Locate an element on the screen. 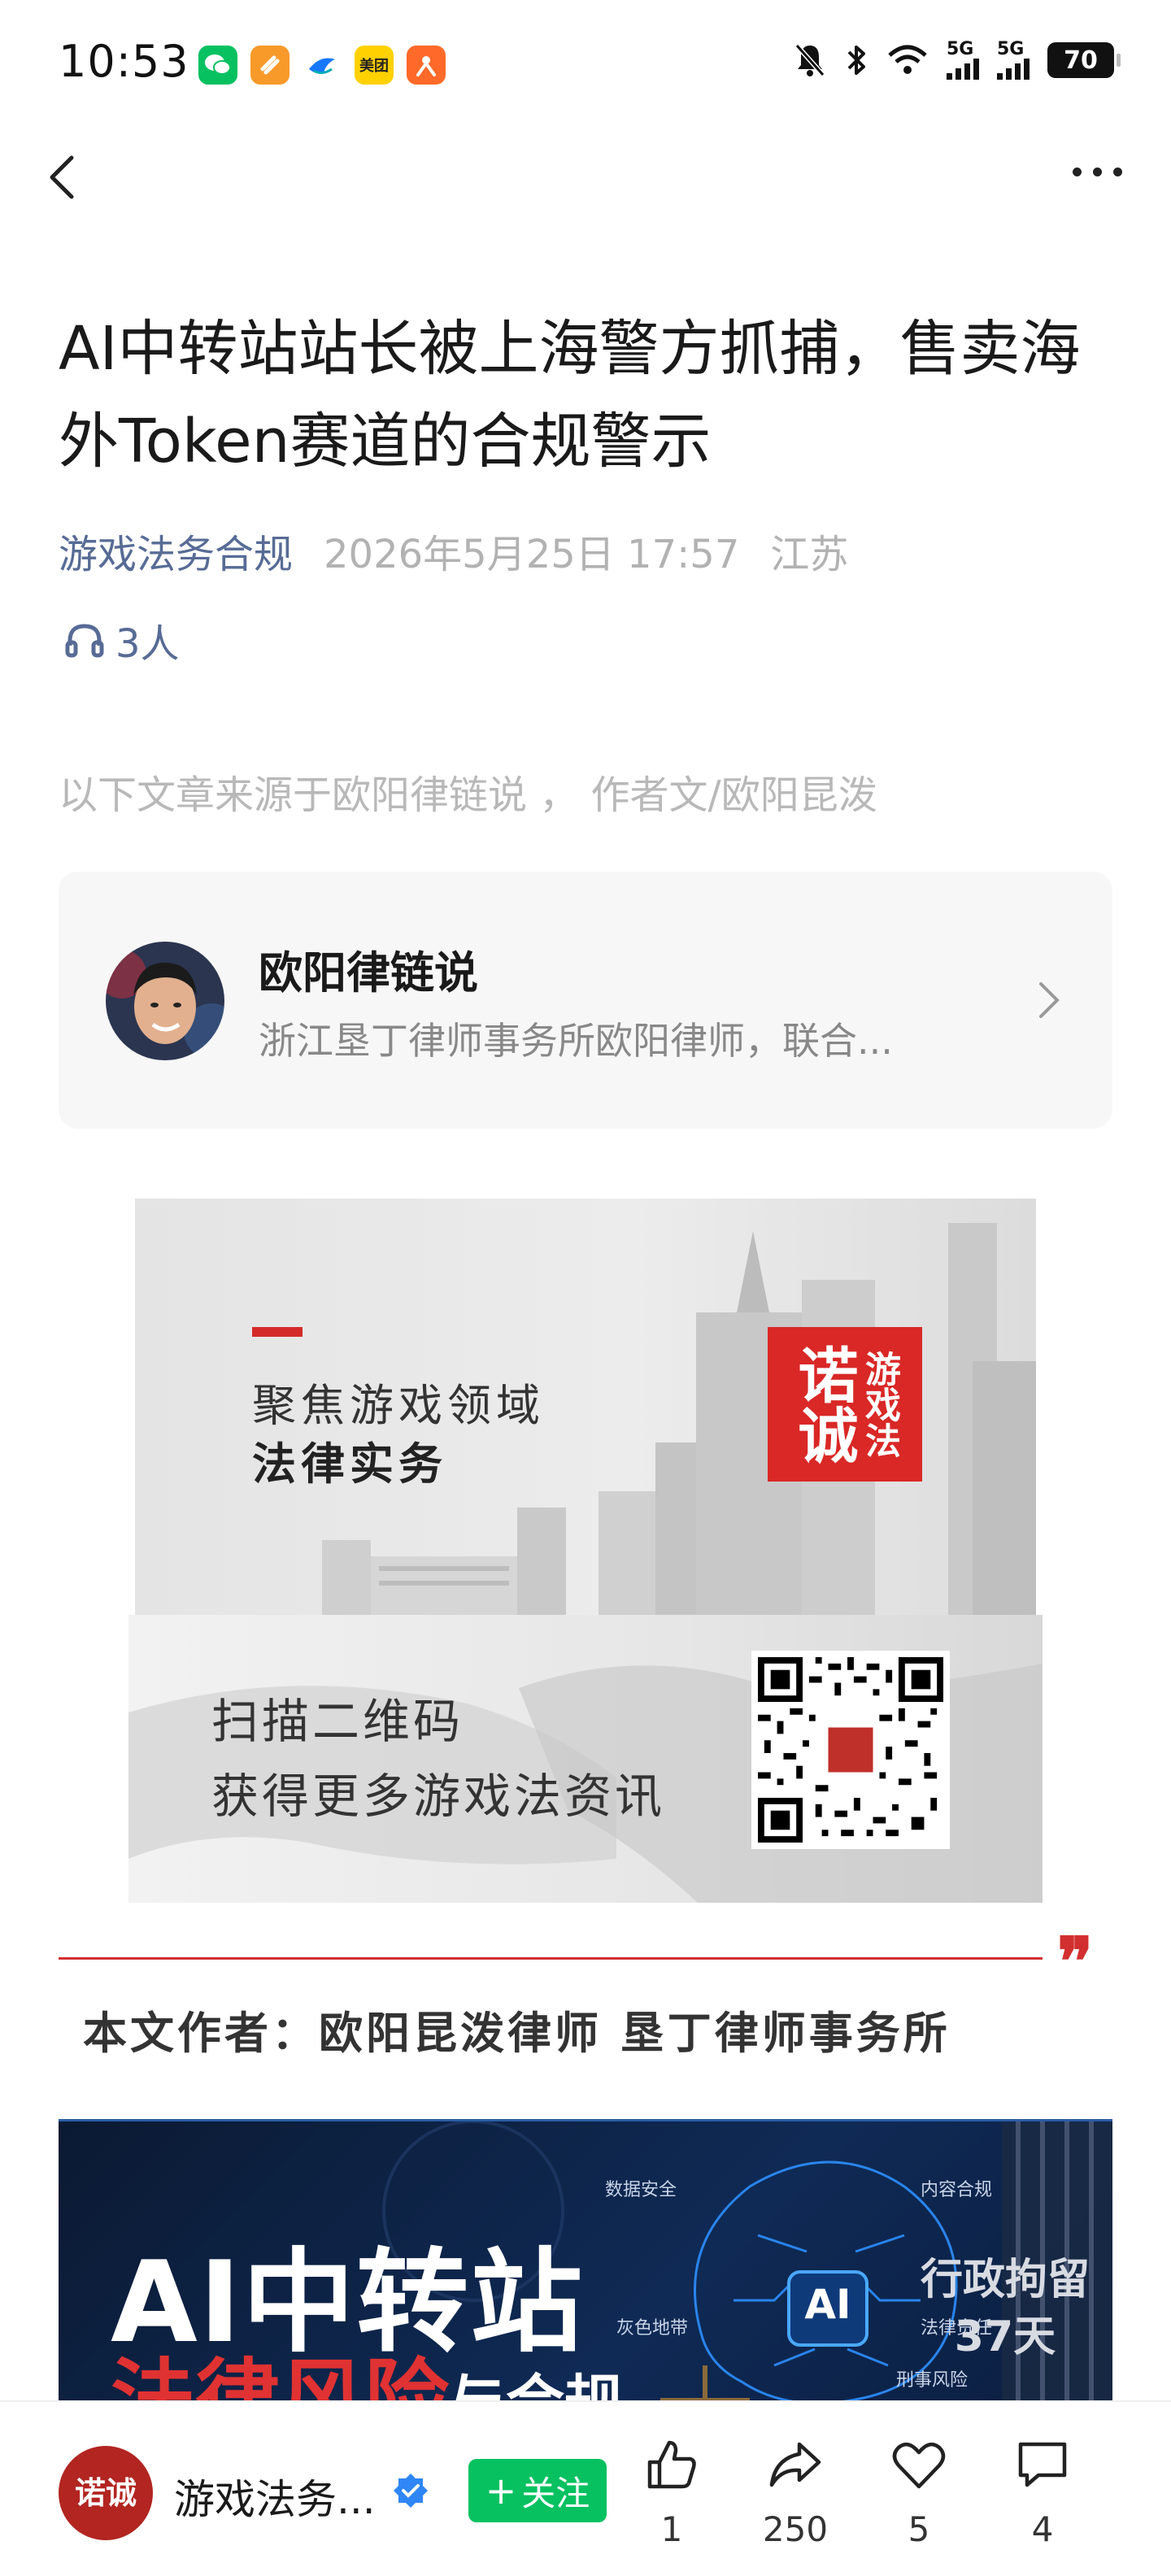  back-icon is located at coordinates (64, 177).